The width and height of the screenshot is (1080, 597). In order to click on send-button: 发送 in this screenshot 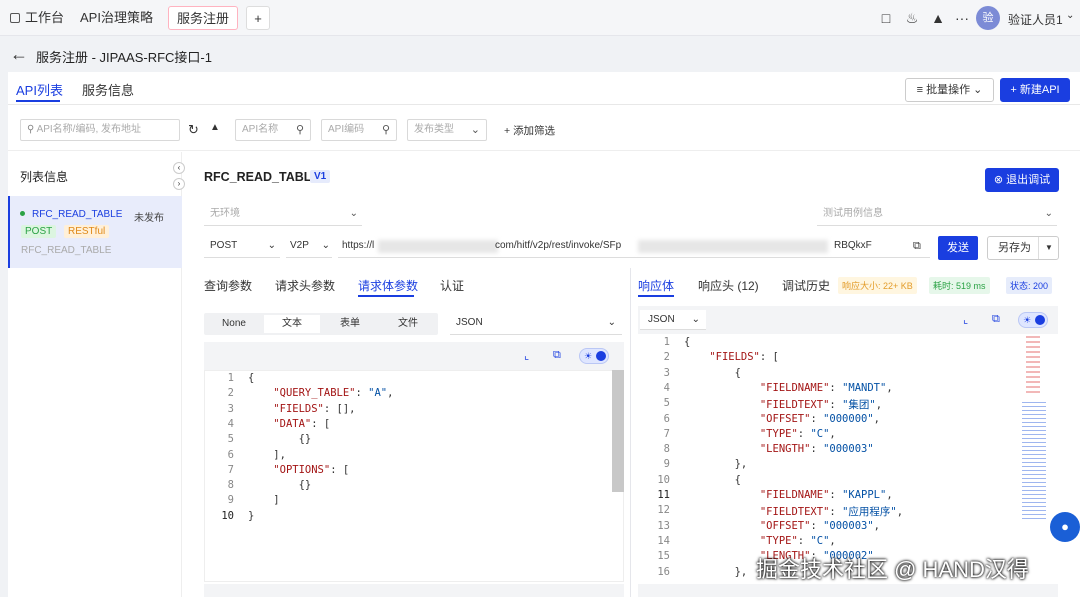, I will do `click(958, 248)`.